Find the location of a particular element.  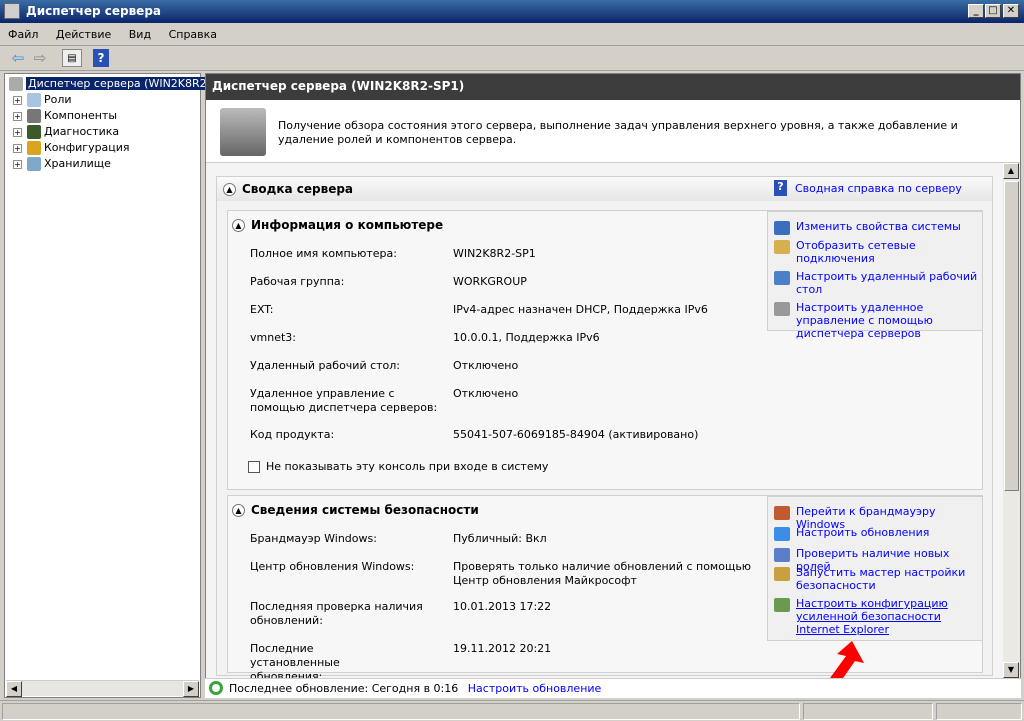

info-label: Последние установленные обновления: is located at coordinates (295, 660).